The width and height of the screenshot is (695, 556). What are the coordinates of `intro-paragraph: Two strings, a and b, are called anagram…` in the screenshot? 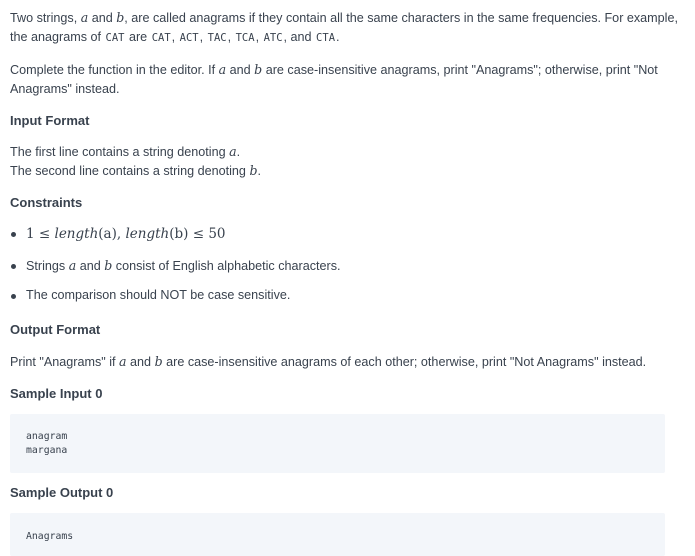 It's located at (347, 28).